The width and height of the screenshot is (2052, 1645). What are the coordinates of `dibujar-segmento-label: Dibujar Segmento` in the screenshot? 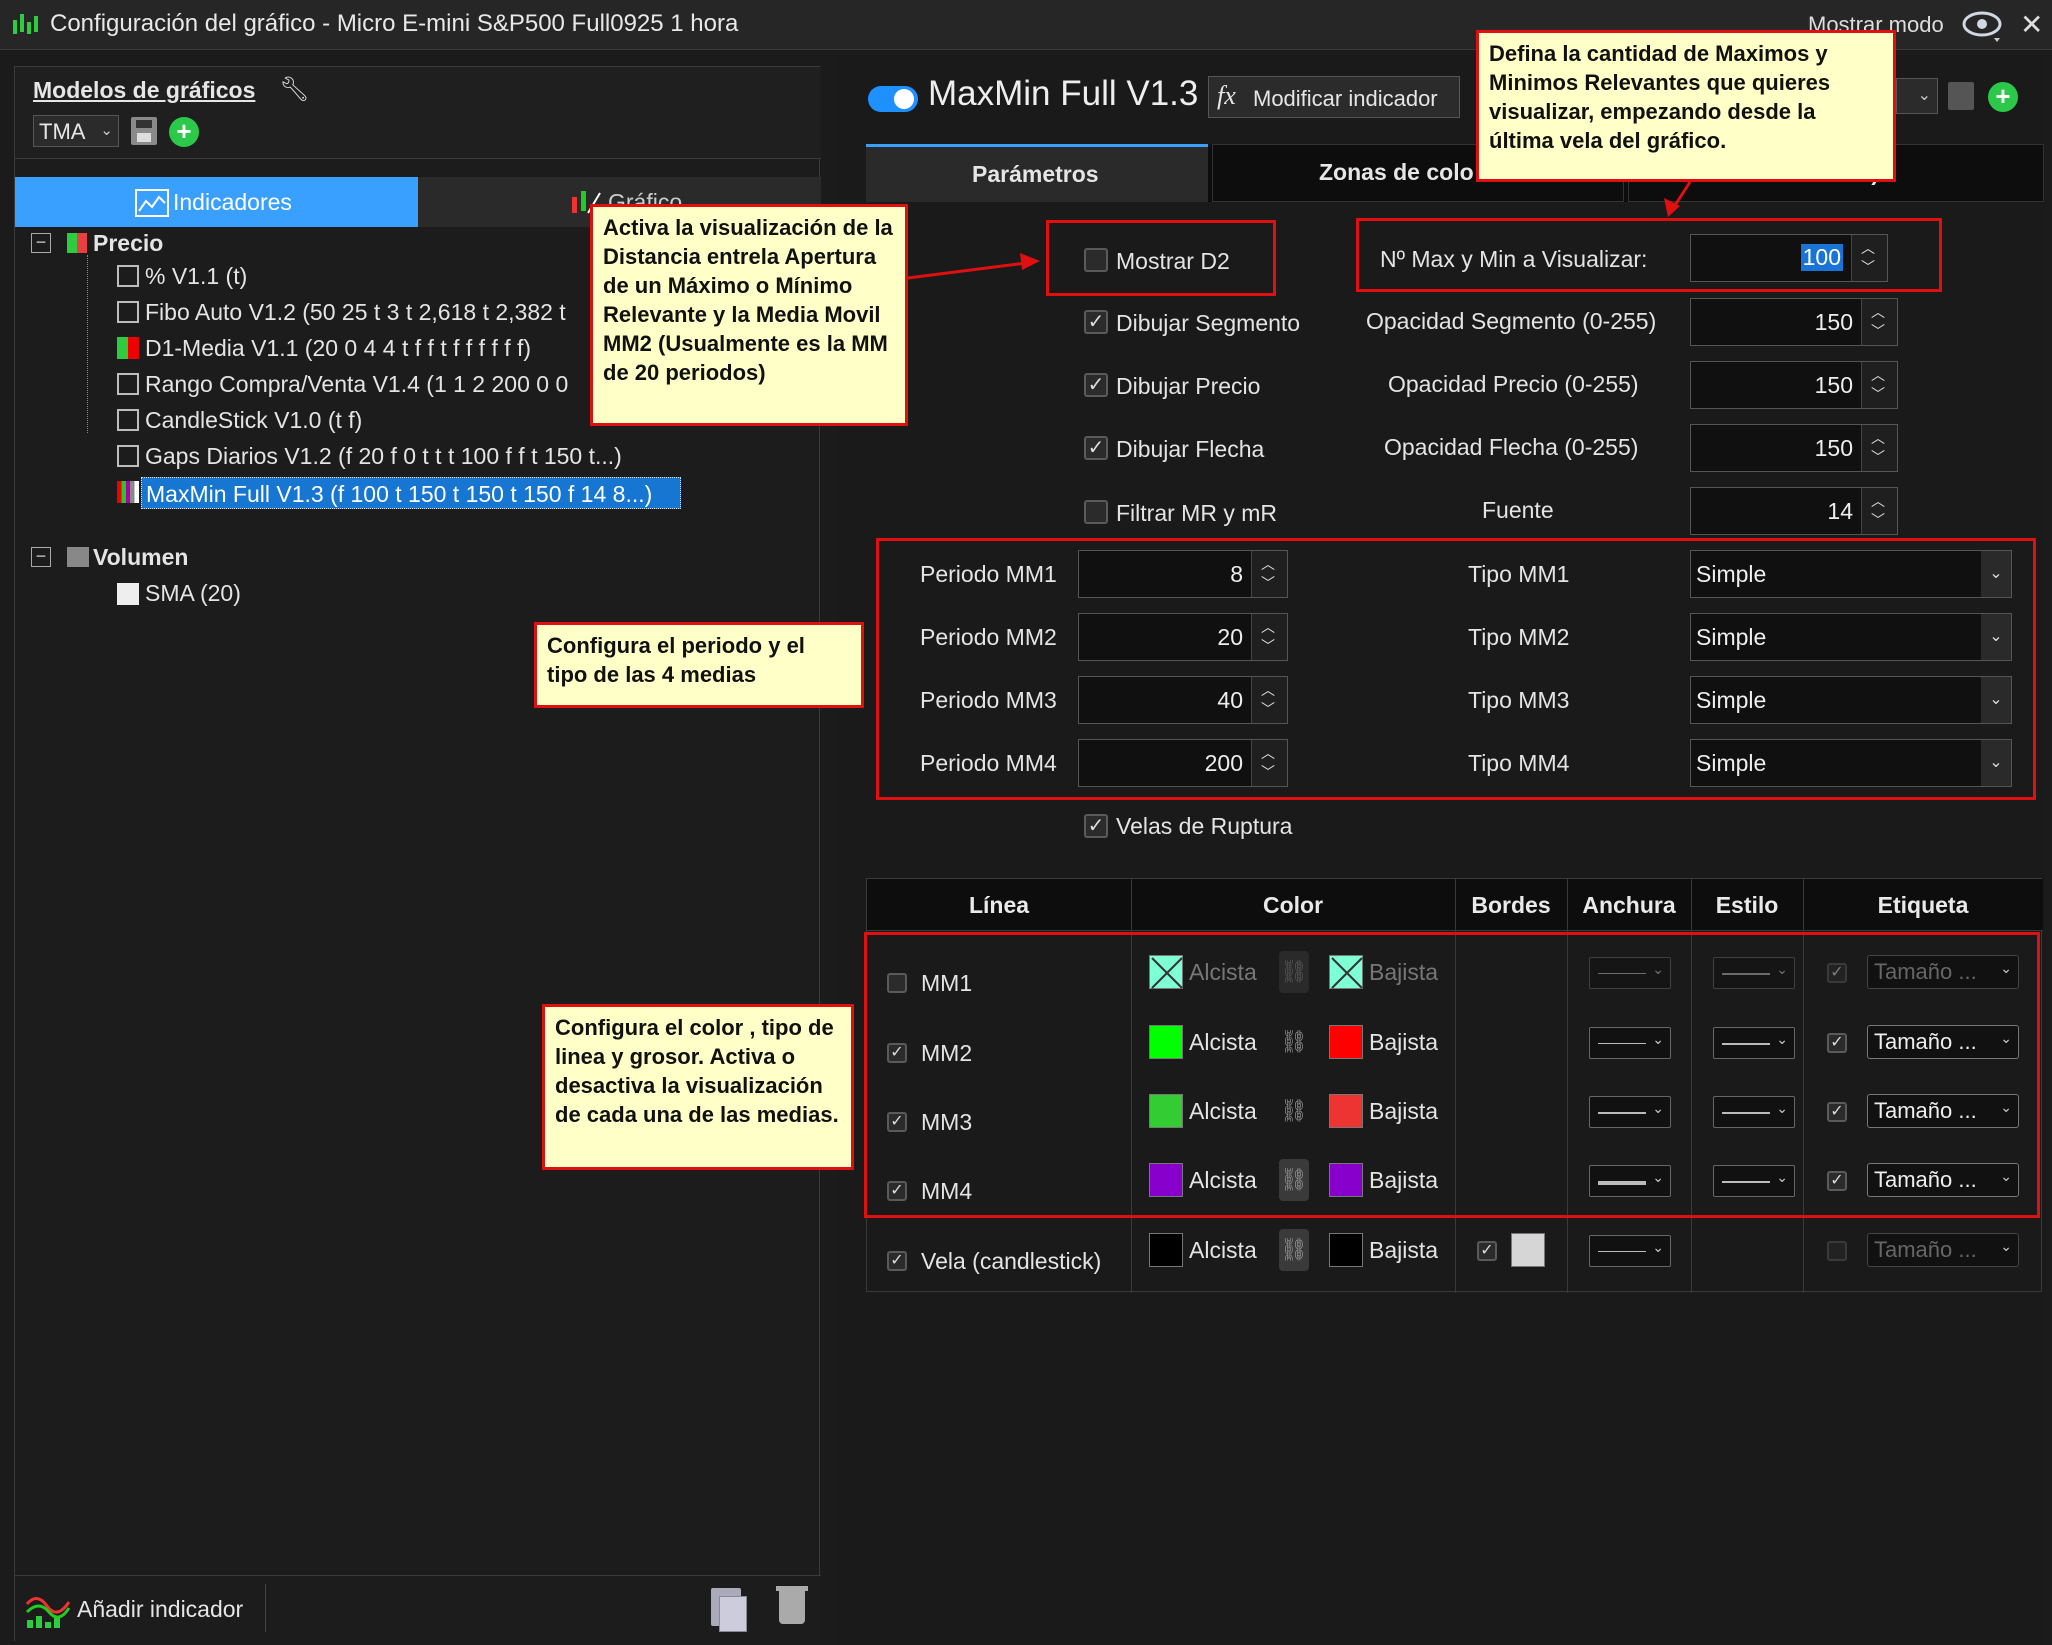 It's located at (1208, 323).